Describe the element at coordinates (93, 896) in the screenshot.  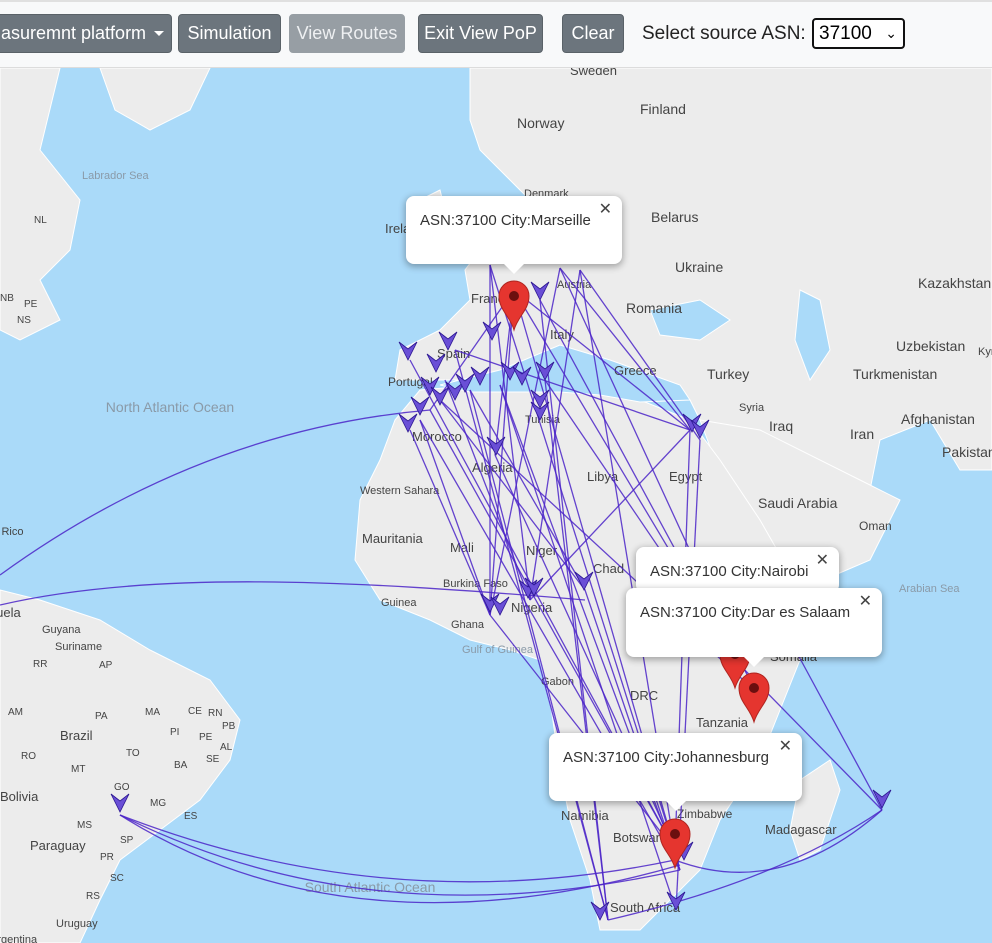
I see `region-label: RS` at that location.